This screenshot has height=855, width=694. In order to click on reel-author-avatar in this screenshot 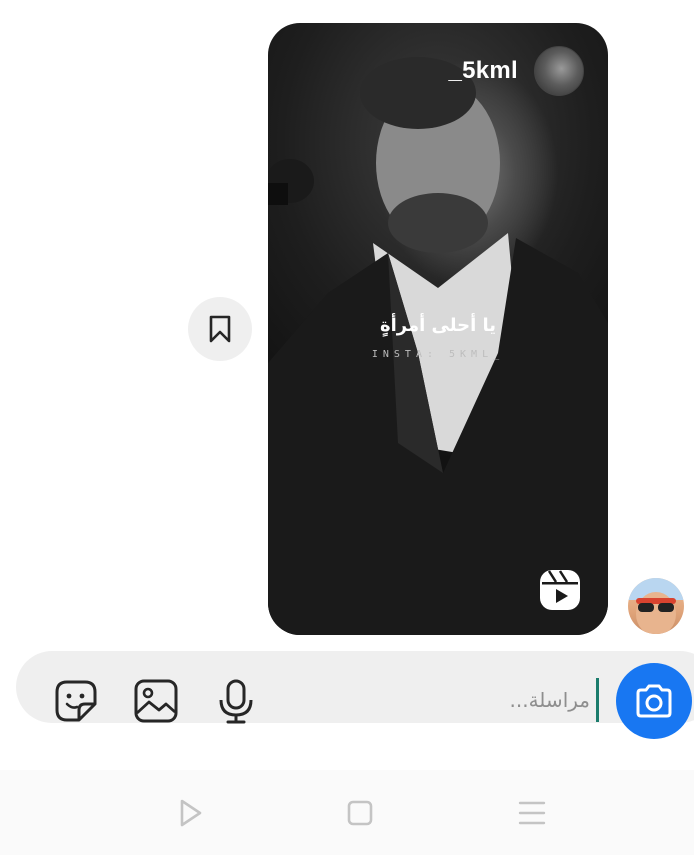, I will do `click(559, 71)`.